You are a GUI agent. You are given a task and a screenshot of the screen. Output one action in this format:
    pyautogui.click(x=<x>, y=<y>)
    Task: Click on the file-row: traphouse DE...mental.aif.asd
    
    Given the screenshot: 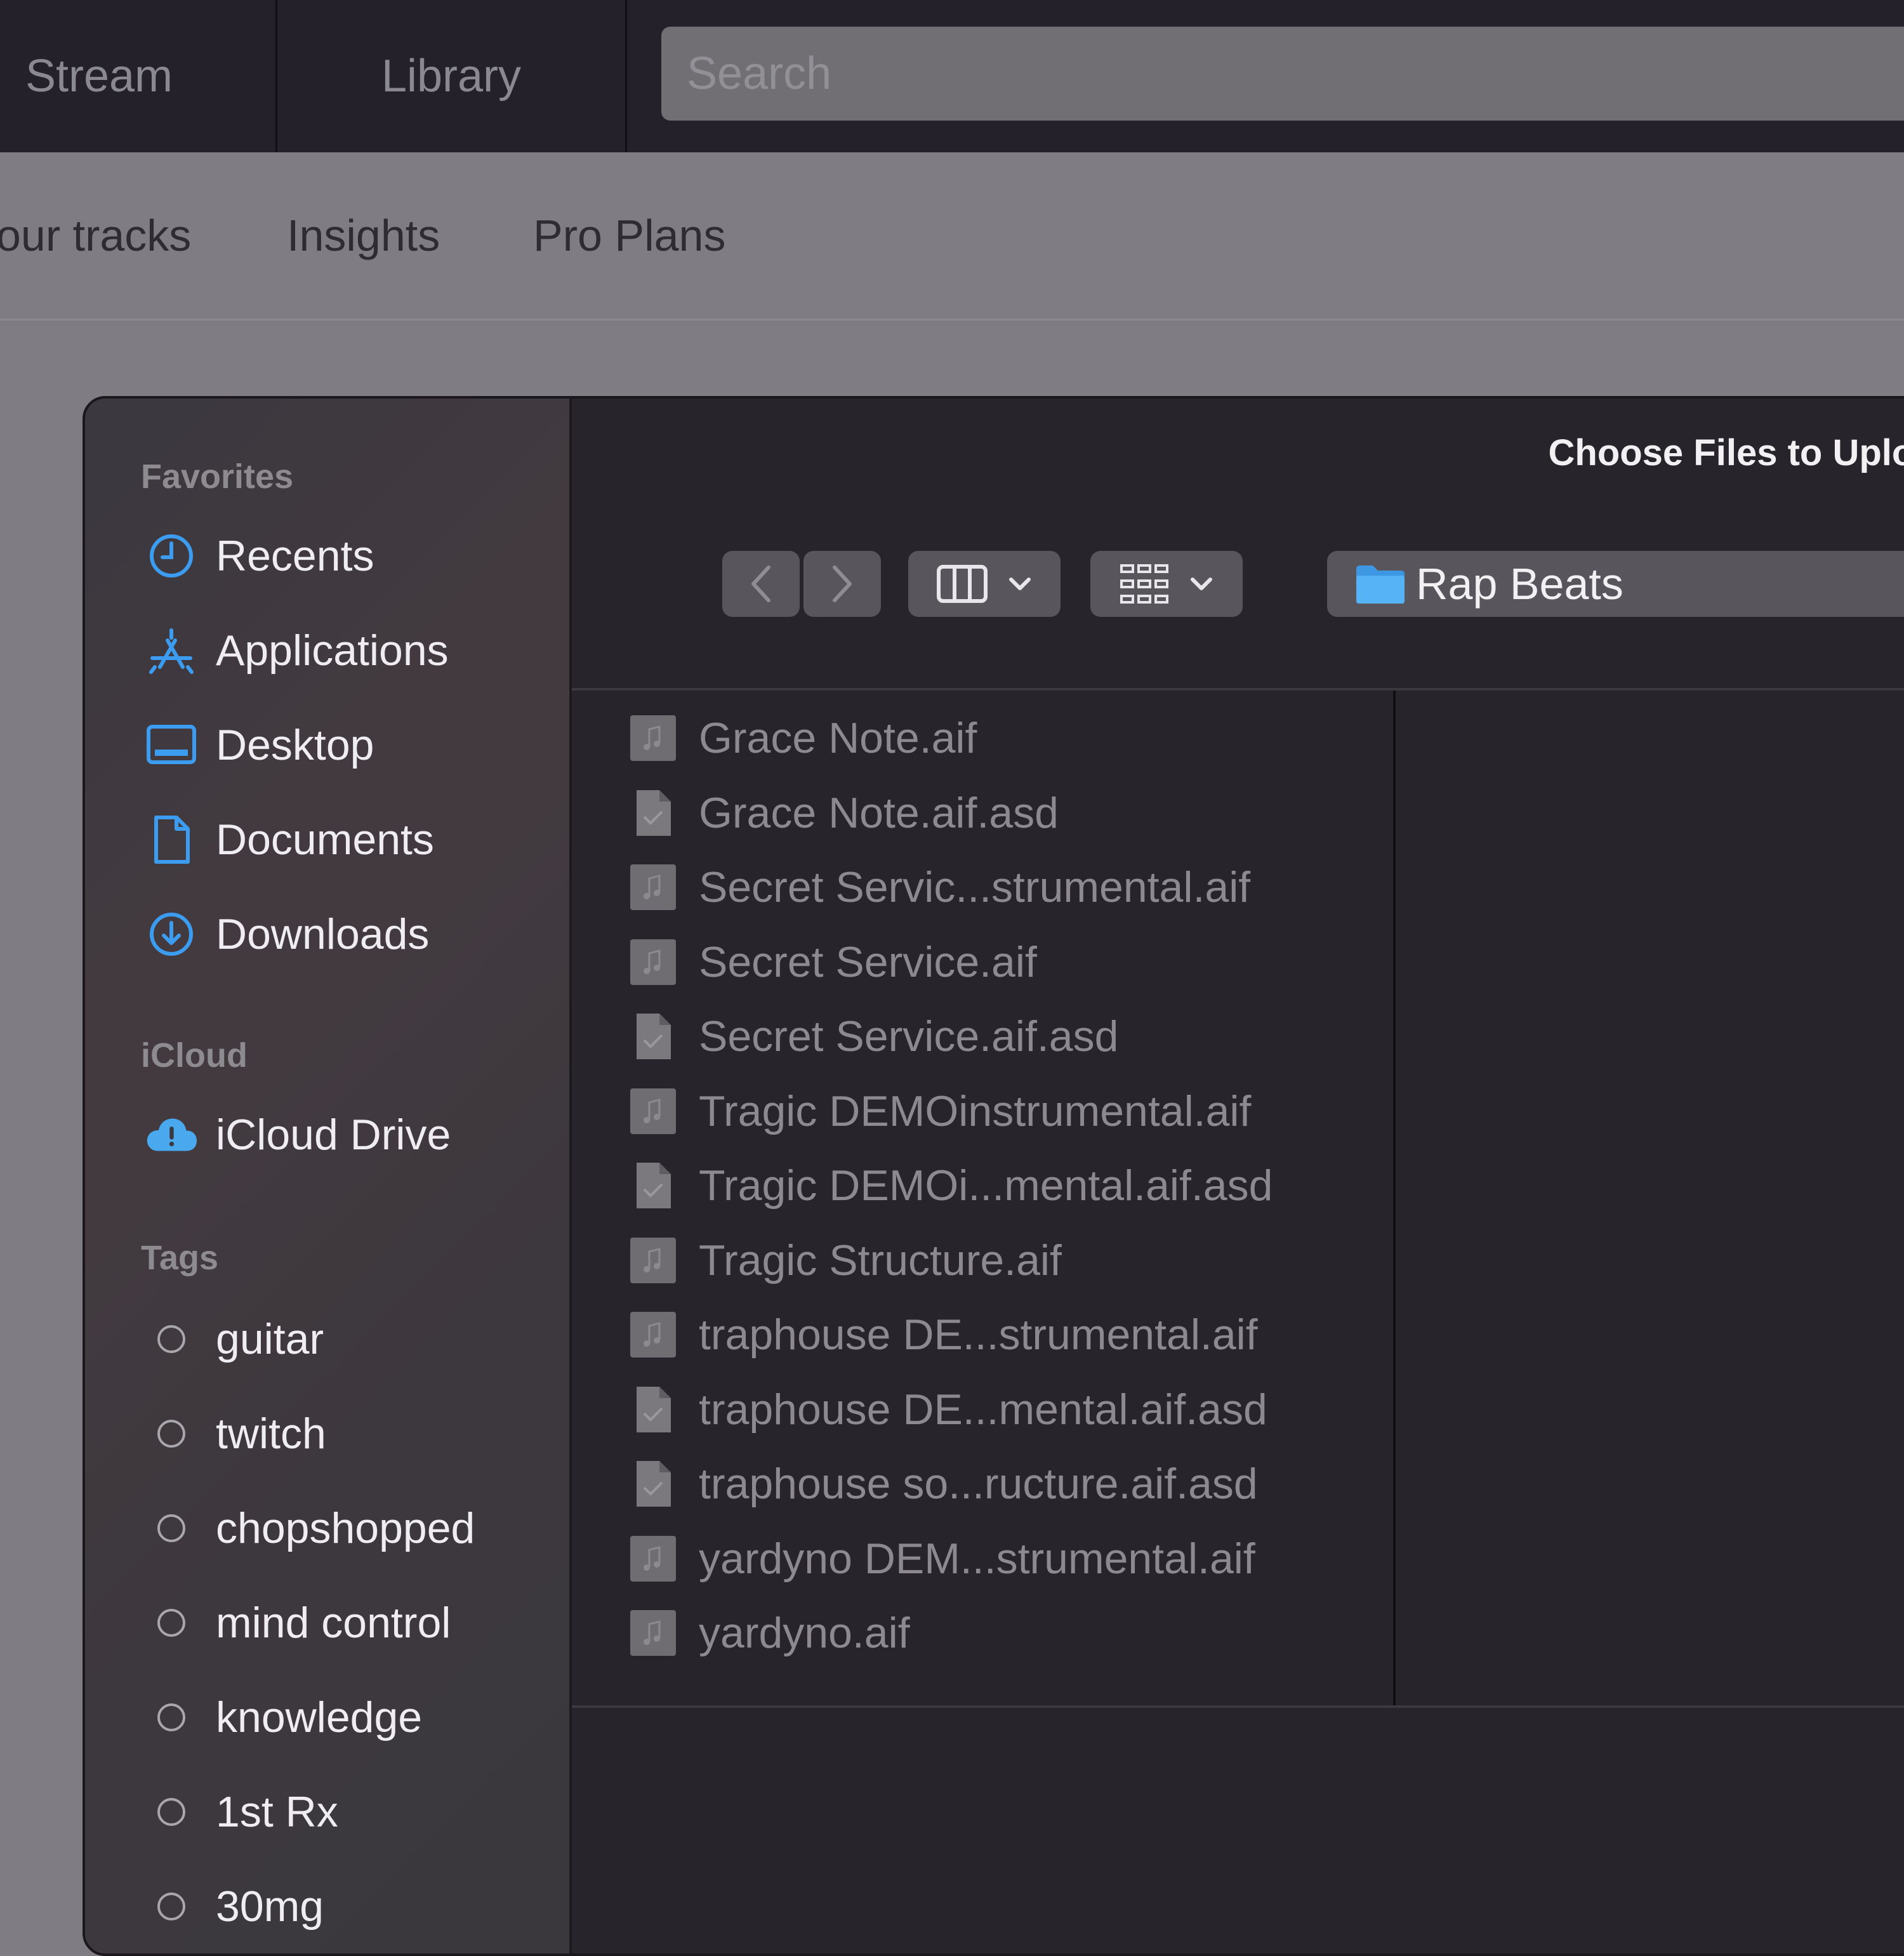 What is the action you would take?
    pyautogui.click(x=948, y=1410)
    